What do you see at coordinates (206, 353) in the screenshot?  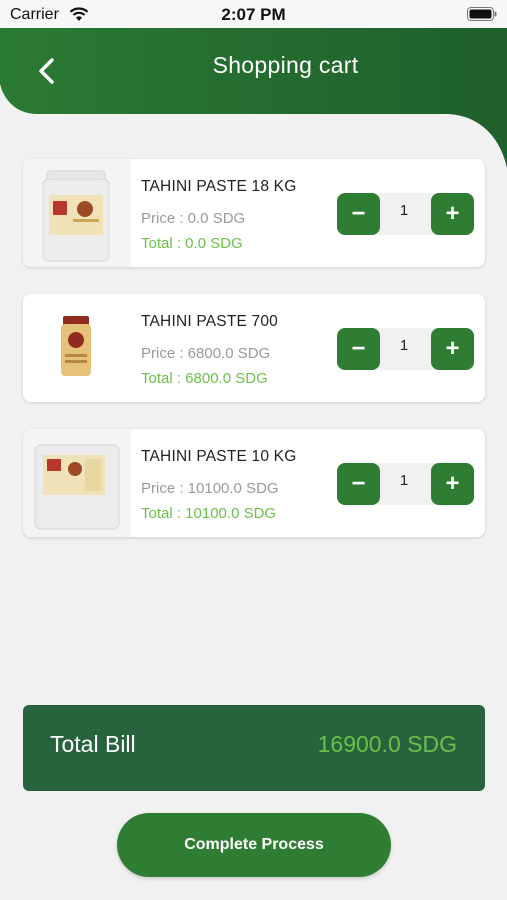 I see `item-price: Price : 6800.0 SDG` at bounding box center [206, 353].